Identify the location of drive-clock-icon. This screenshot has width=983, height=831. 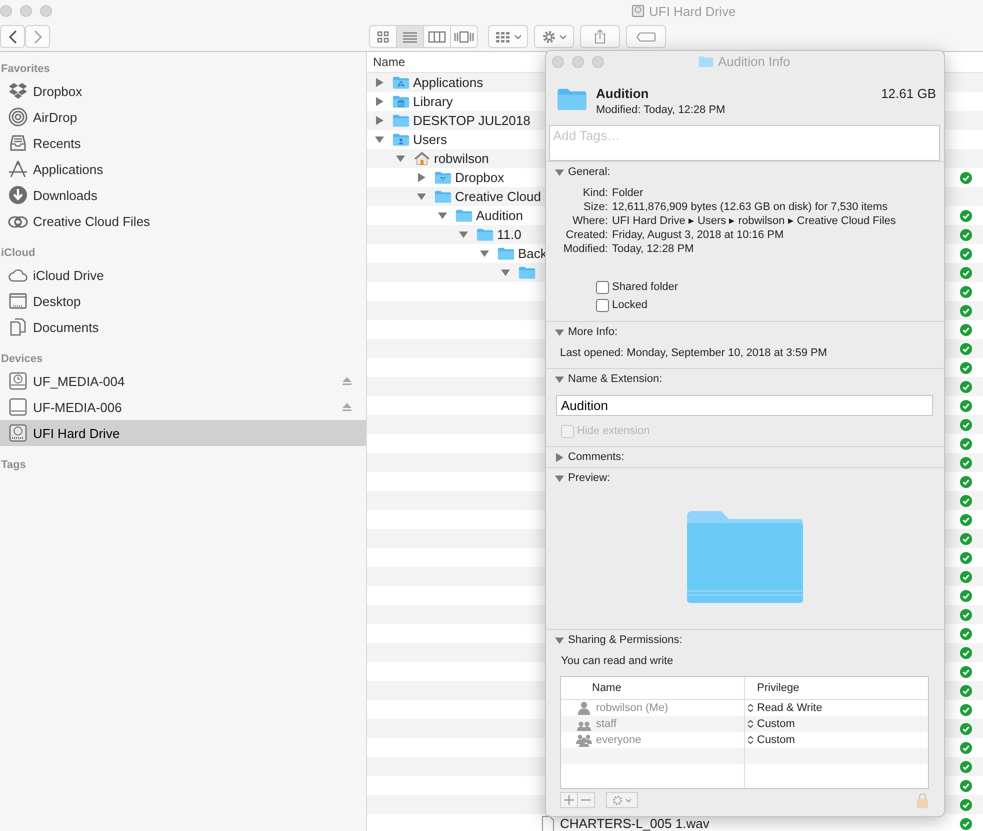
(18, 381).